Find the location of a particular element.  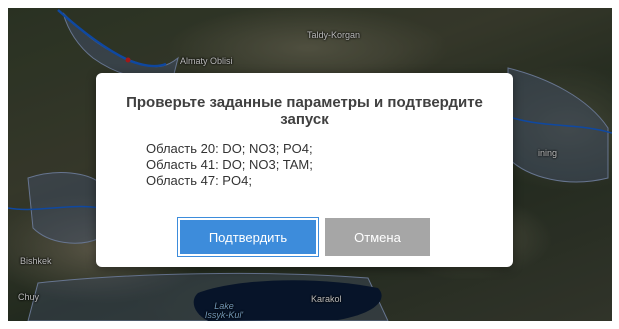

param-line-region-41: Область 41: DO; NO3; TAM; is located at coordinates (229, 164).